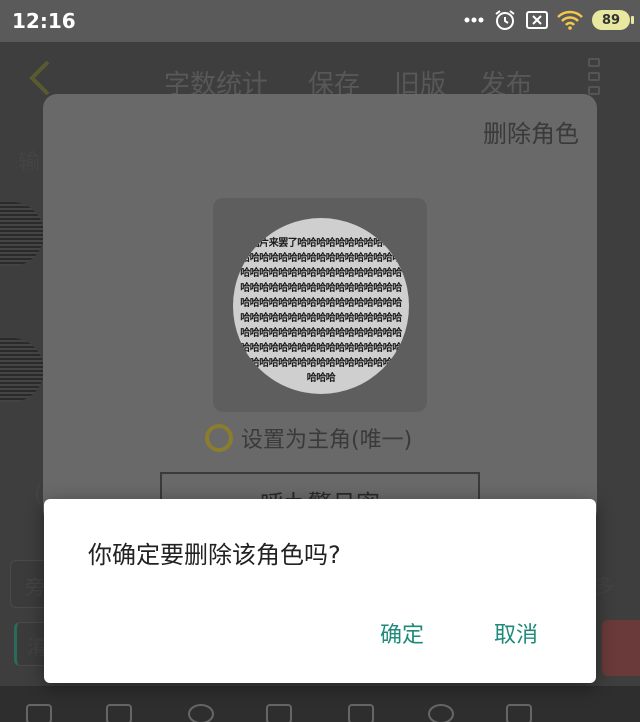 This screenshot has width=640, height=722. Describe the element at coordinates (549, 20) in the screenshot. I see `status-icons: 89` at that location.